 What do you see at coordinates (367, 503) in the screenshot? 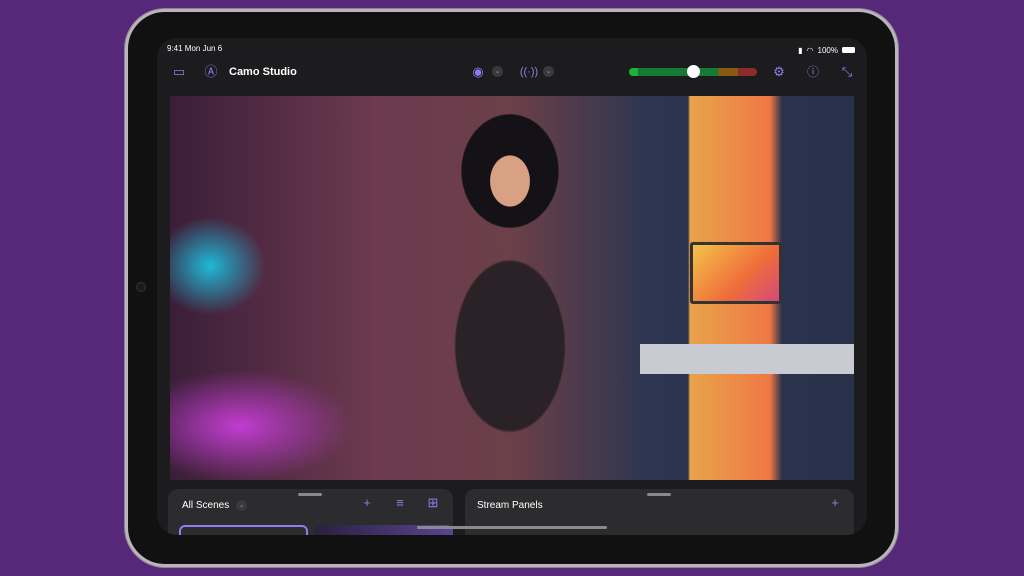
I see `add-scene-icon: +` at bounding box center [367, 503].